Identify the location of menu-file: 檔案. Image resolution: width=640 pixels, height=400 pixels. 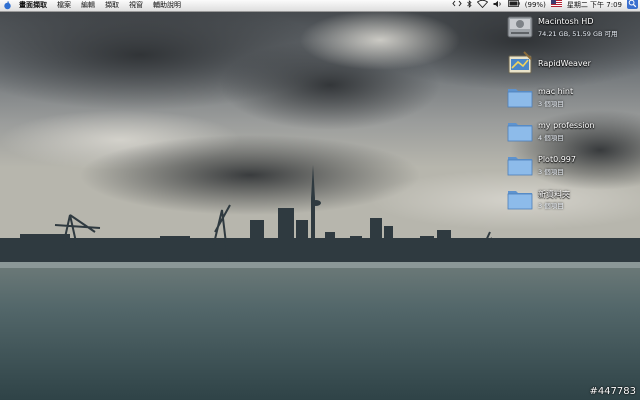
(64, 5).